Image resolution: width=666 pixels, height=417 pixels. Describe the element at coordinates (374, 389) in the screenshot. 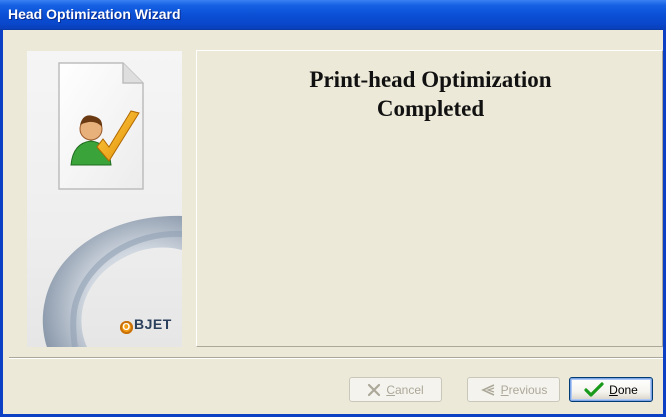

I see `x-icon` at that location.